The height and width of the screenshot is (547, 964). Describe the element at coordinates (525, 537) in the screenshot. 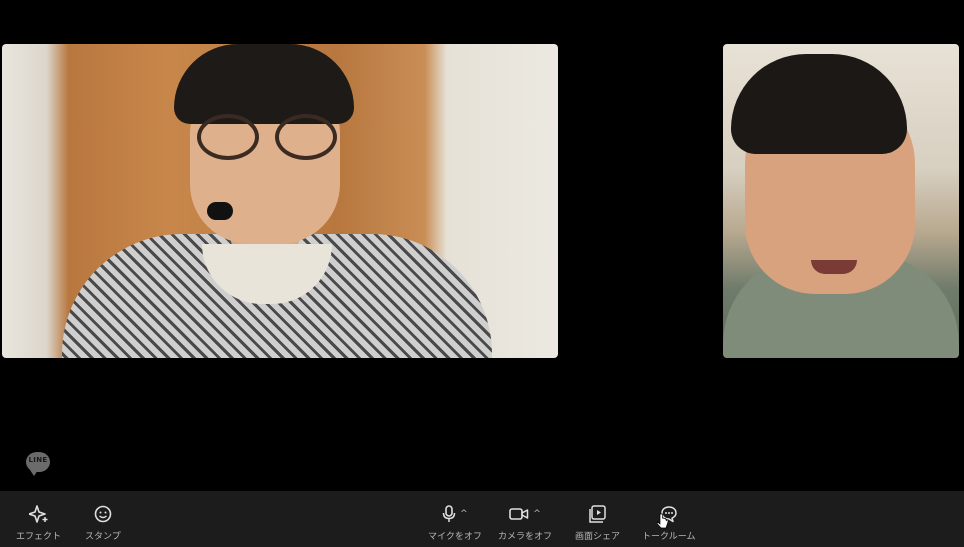

I see `camera-label: カメラをオフ` at that location.